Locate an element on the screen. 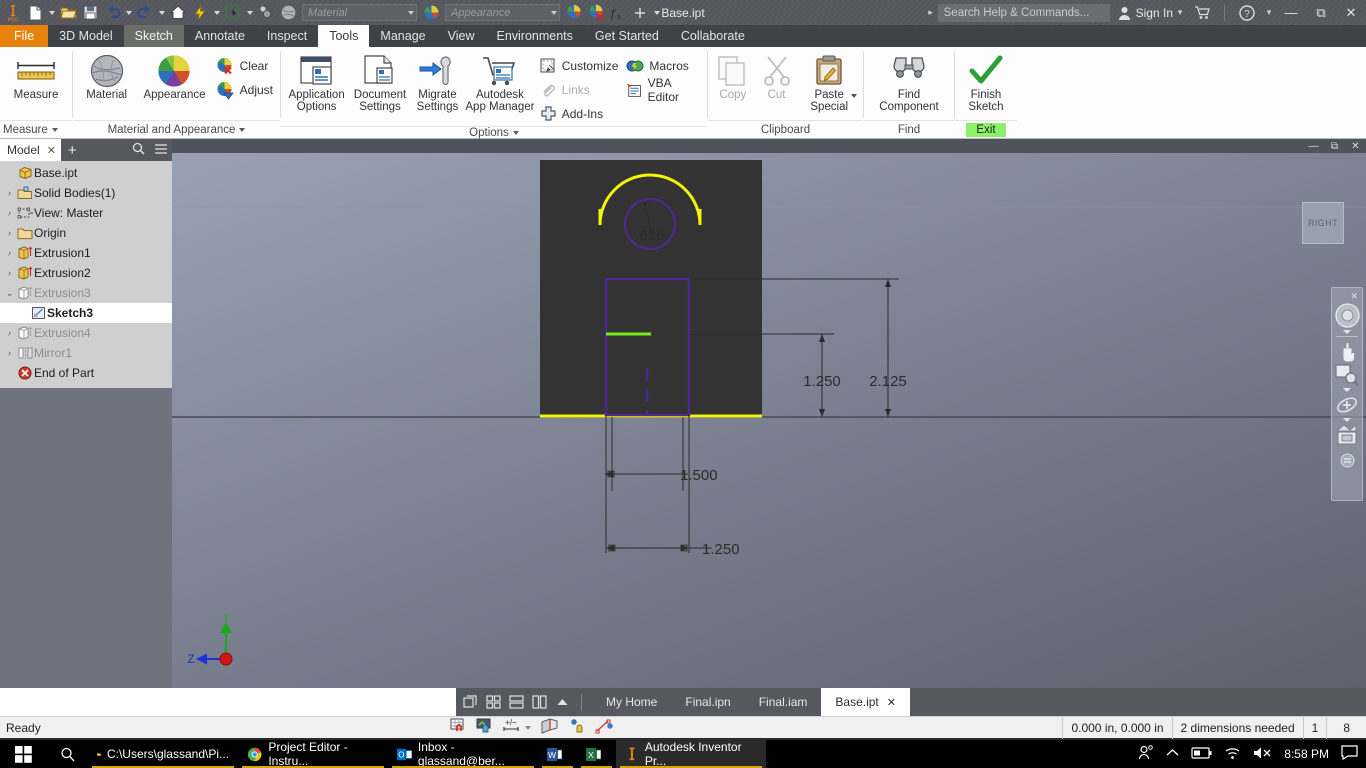 This screenshot has height=768, width=1366. material-button: Material is located at coordinates (106, 77).